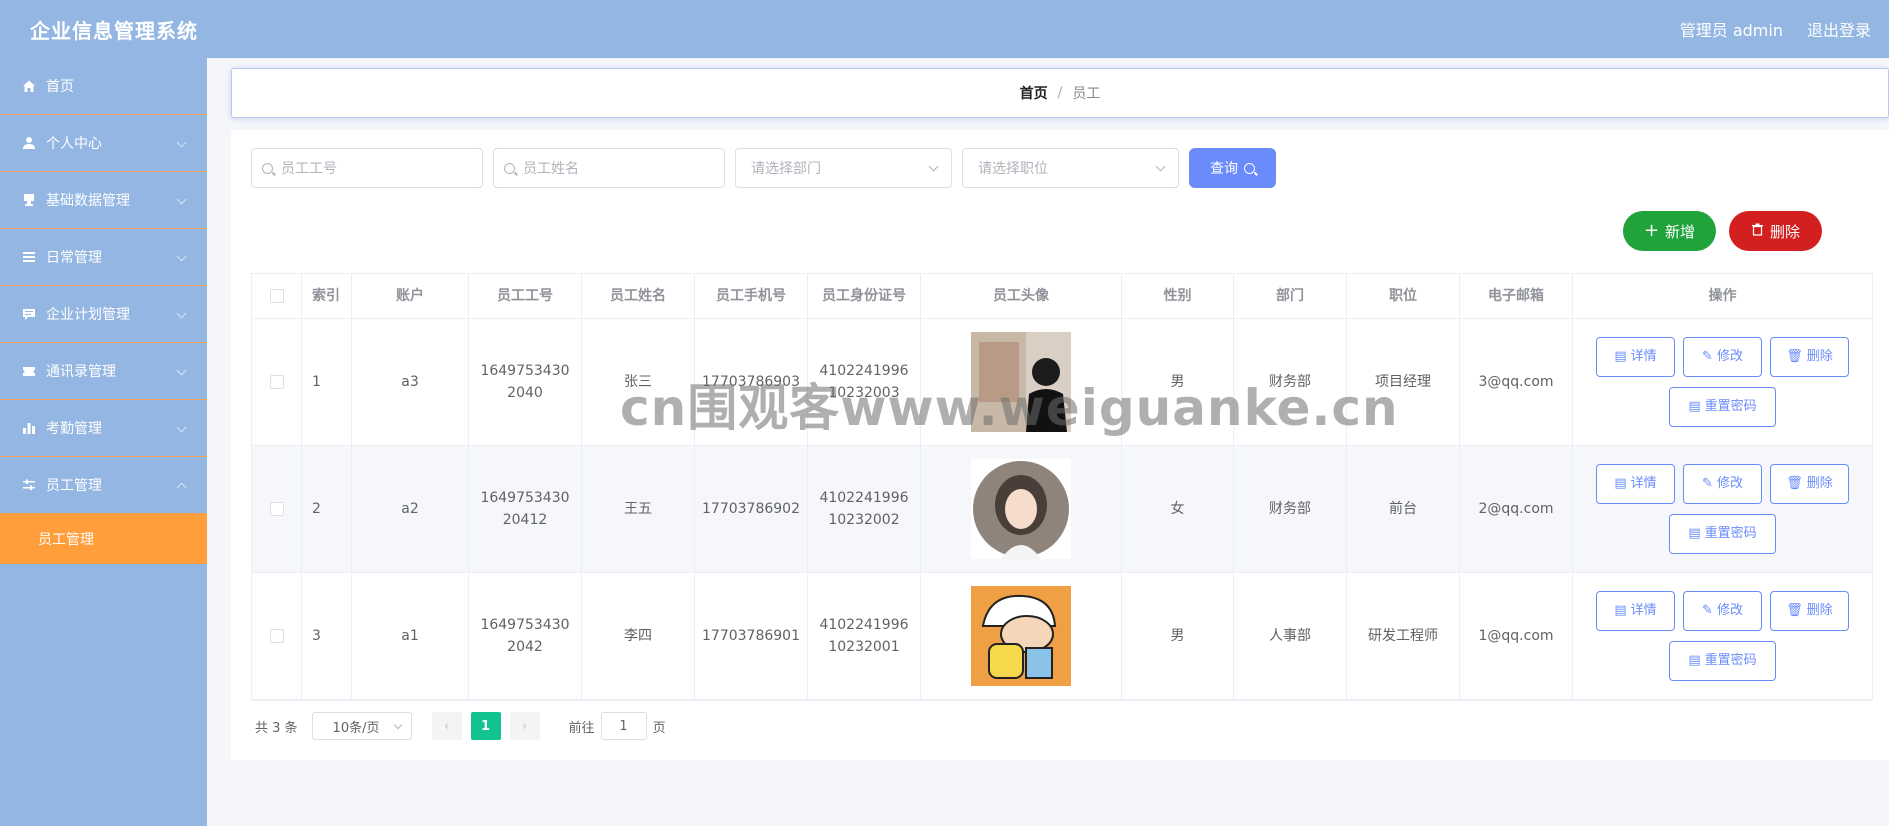 Image resolution: width=1889 pixels, height=826 pixels. What do you see at coordinates (267, 168) in the screenshot?
I see `search-icon` at bounding box center [267, 168].